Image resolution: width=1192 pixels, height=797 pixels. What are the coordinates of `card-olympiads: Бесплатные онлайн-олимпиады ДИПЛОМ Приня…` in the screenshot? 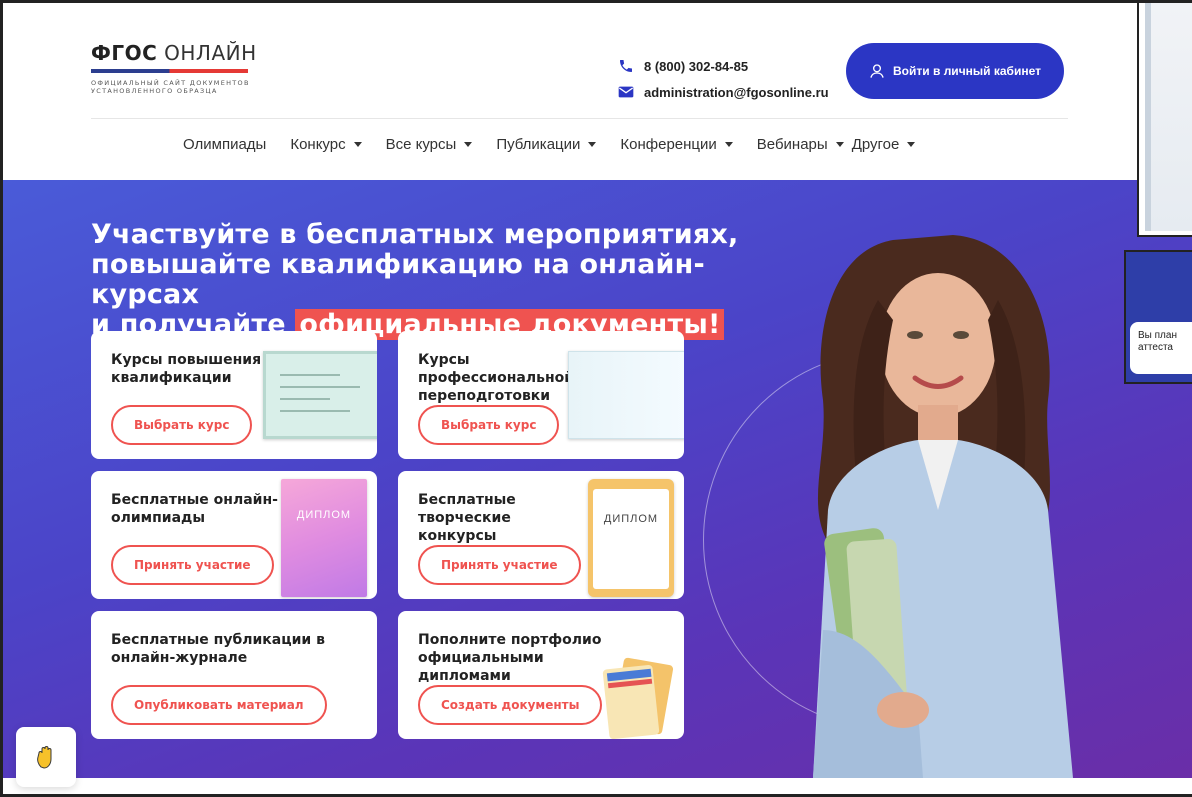 It's located at (234, 535).